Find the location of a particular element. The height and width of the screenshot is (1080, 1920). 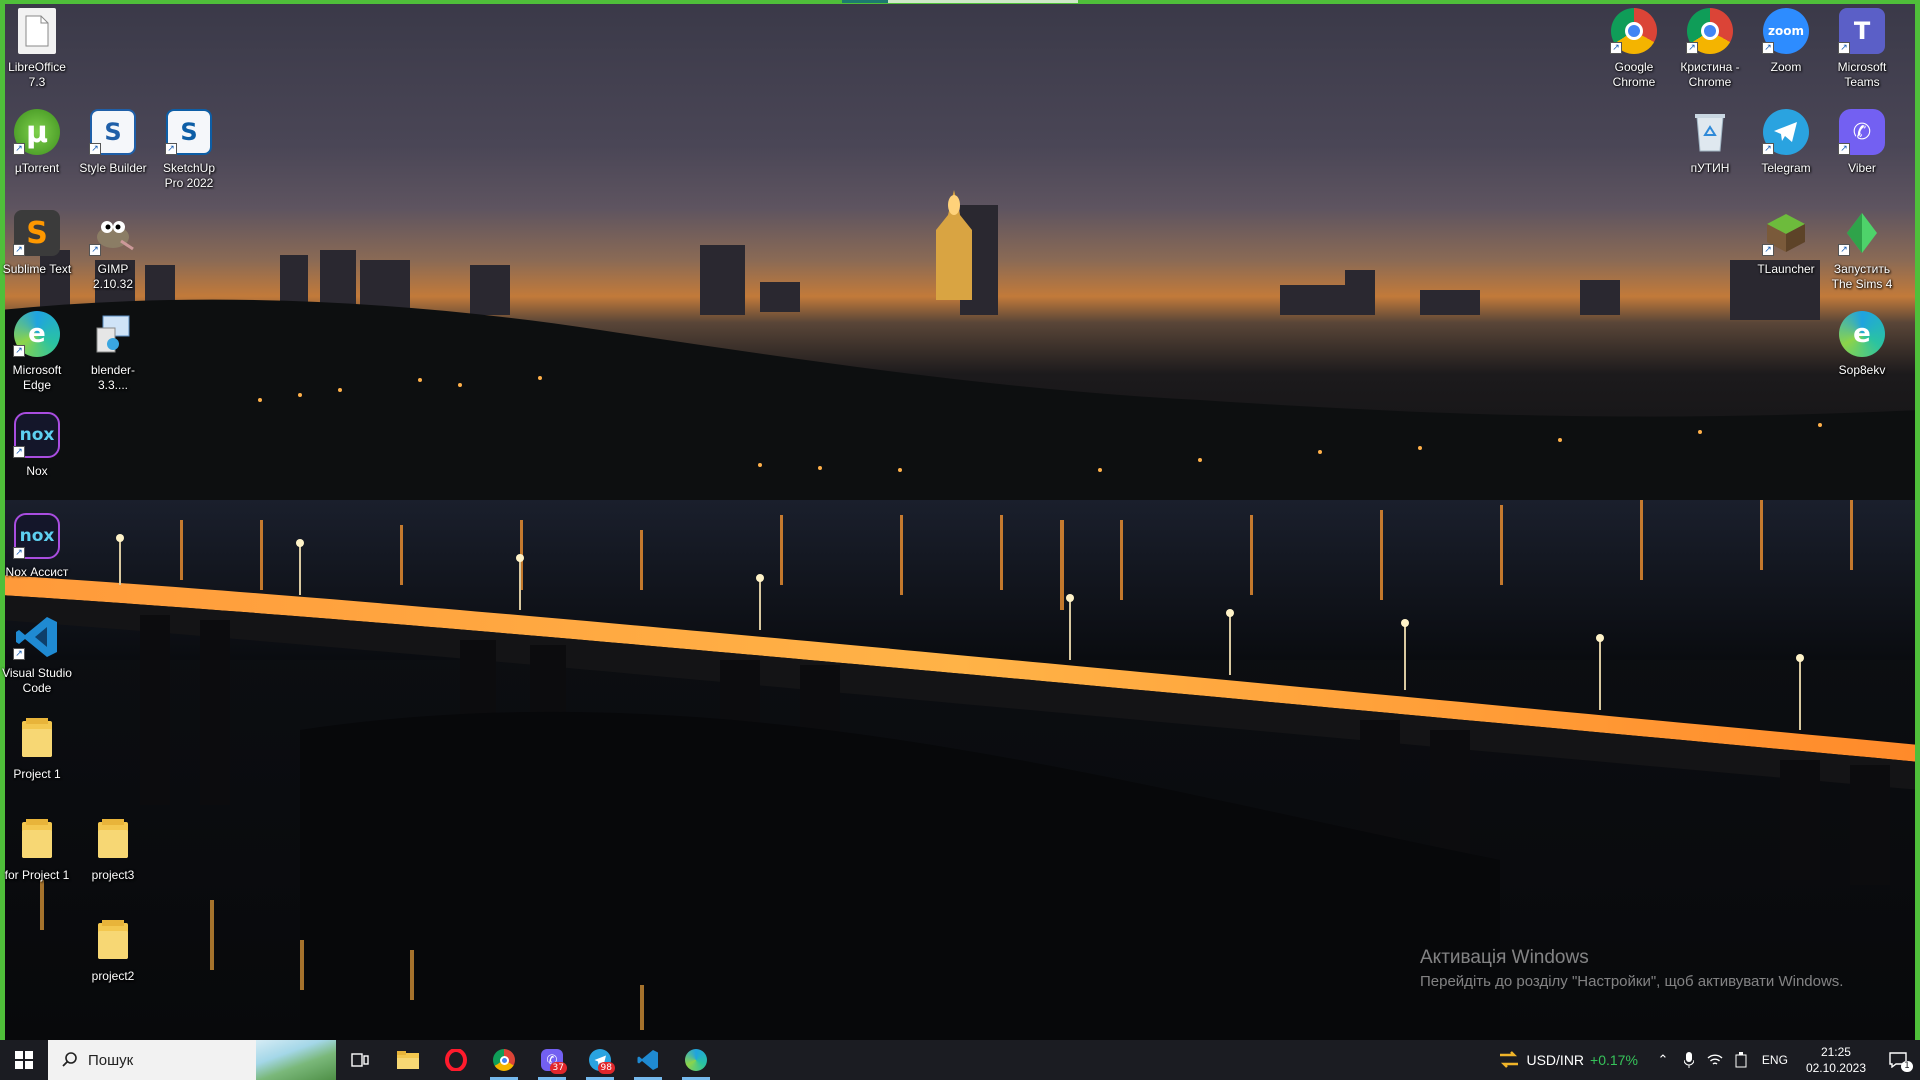

icon-label: Sop8ekv is located at coordinates (1862, 370).